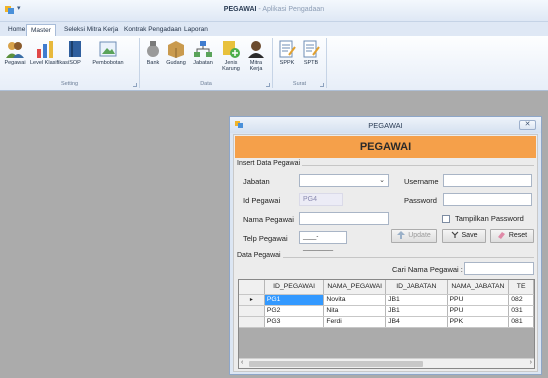 This screenshot has height=378, width=548. What do you see at coordinates (270, 163) in the screenshot?
I see `insert-section-label: Insert Data Pegawai` at bounding box center [270, 163].